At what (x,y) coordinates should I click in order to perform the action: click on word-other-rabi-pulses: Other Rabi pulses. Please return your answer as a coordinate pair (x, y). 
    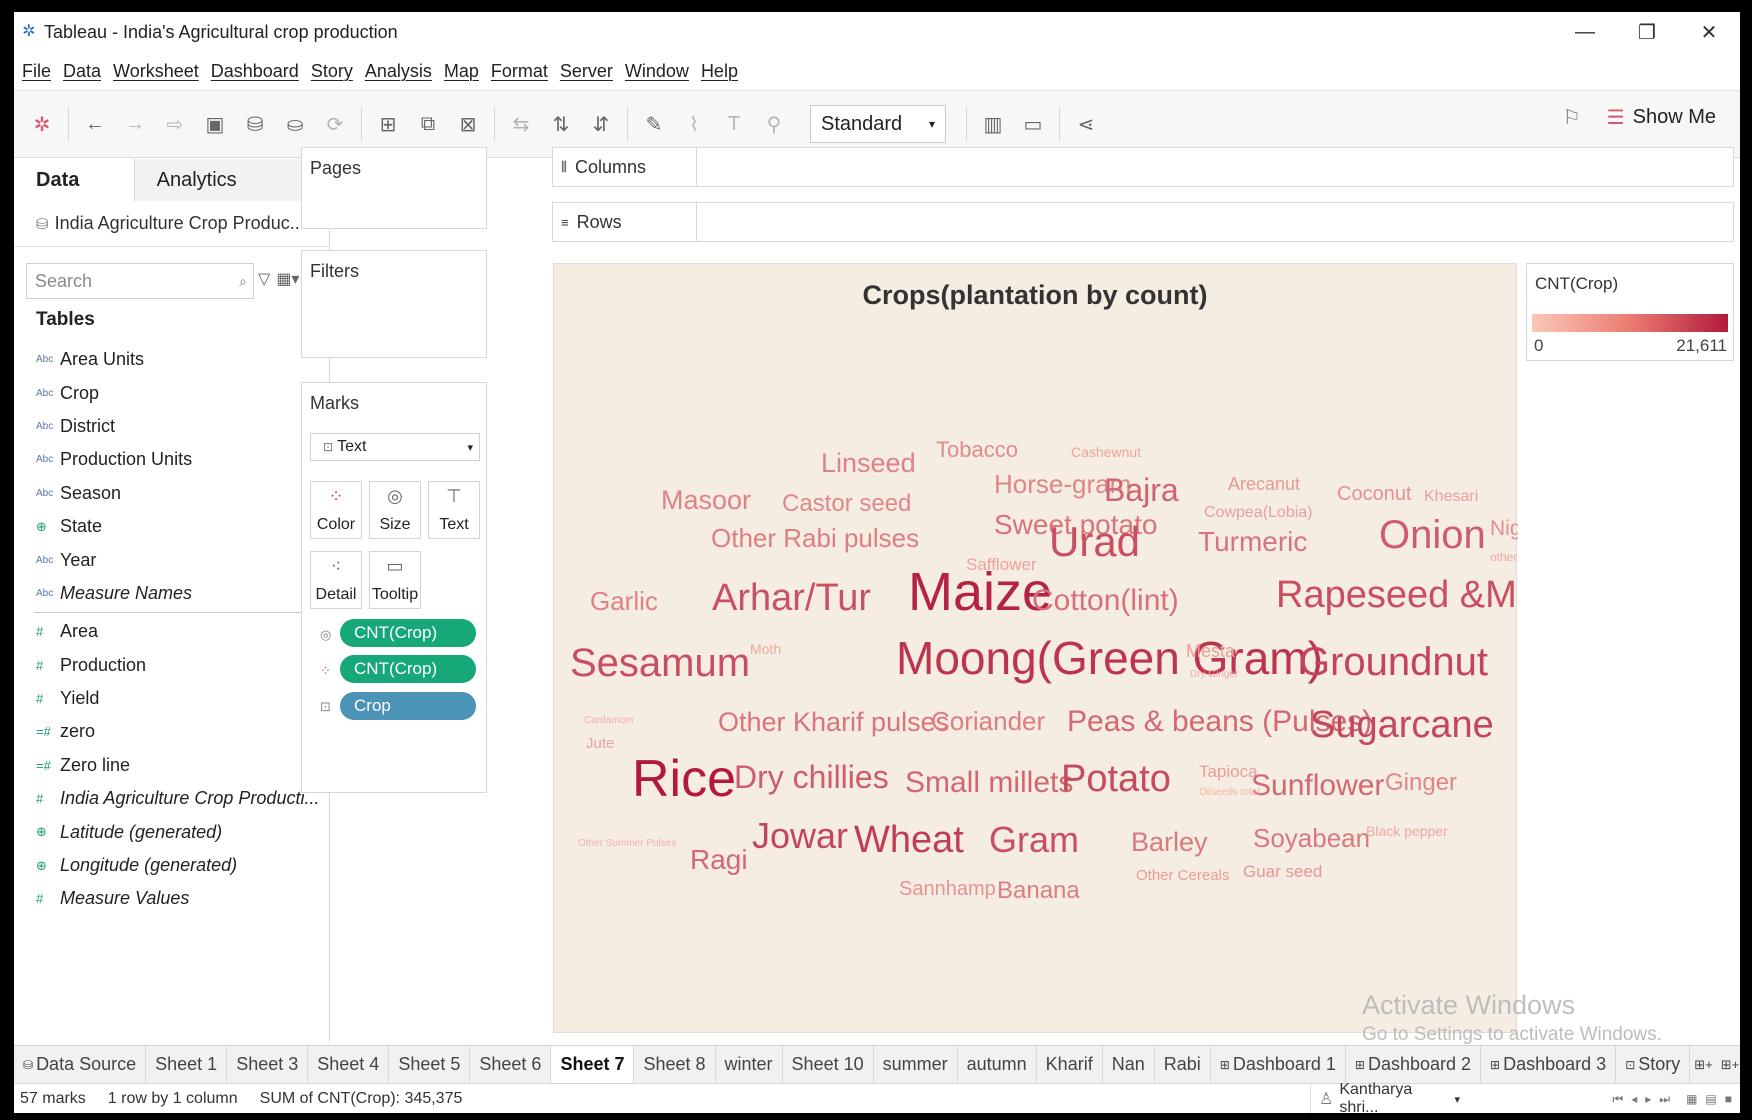
    Looking at the image, I should click on (815, 538).